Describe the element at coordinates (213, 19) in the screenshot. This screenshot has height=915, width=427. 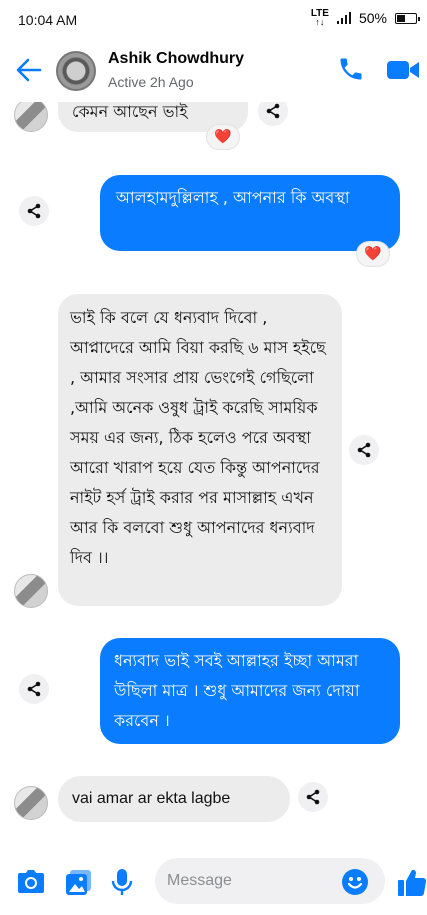
I see `status-bar: 10:04 AM LTE ↑↓ 50%` at that location.